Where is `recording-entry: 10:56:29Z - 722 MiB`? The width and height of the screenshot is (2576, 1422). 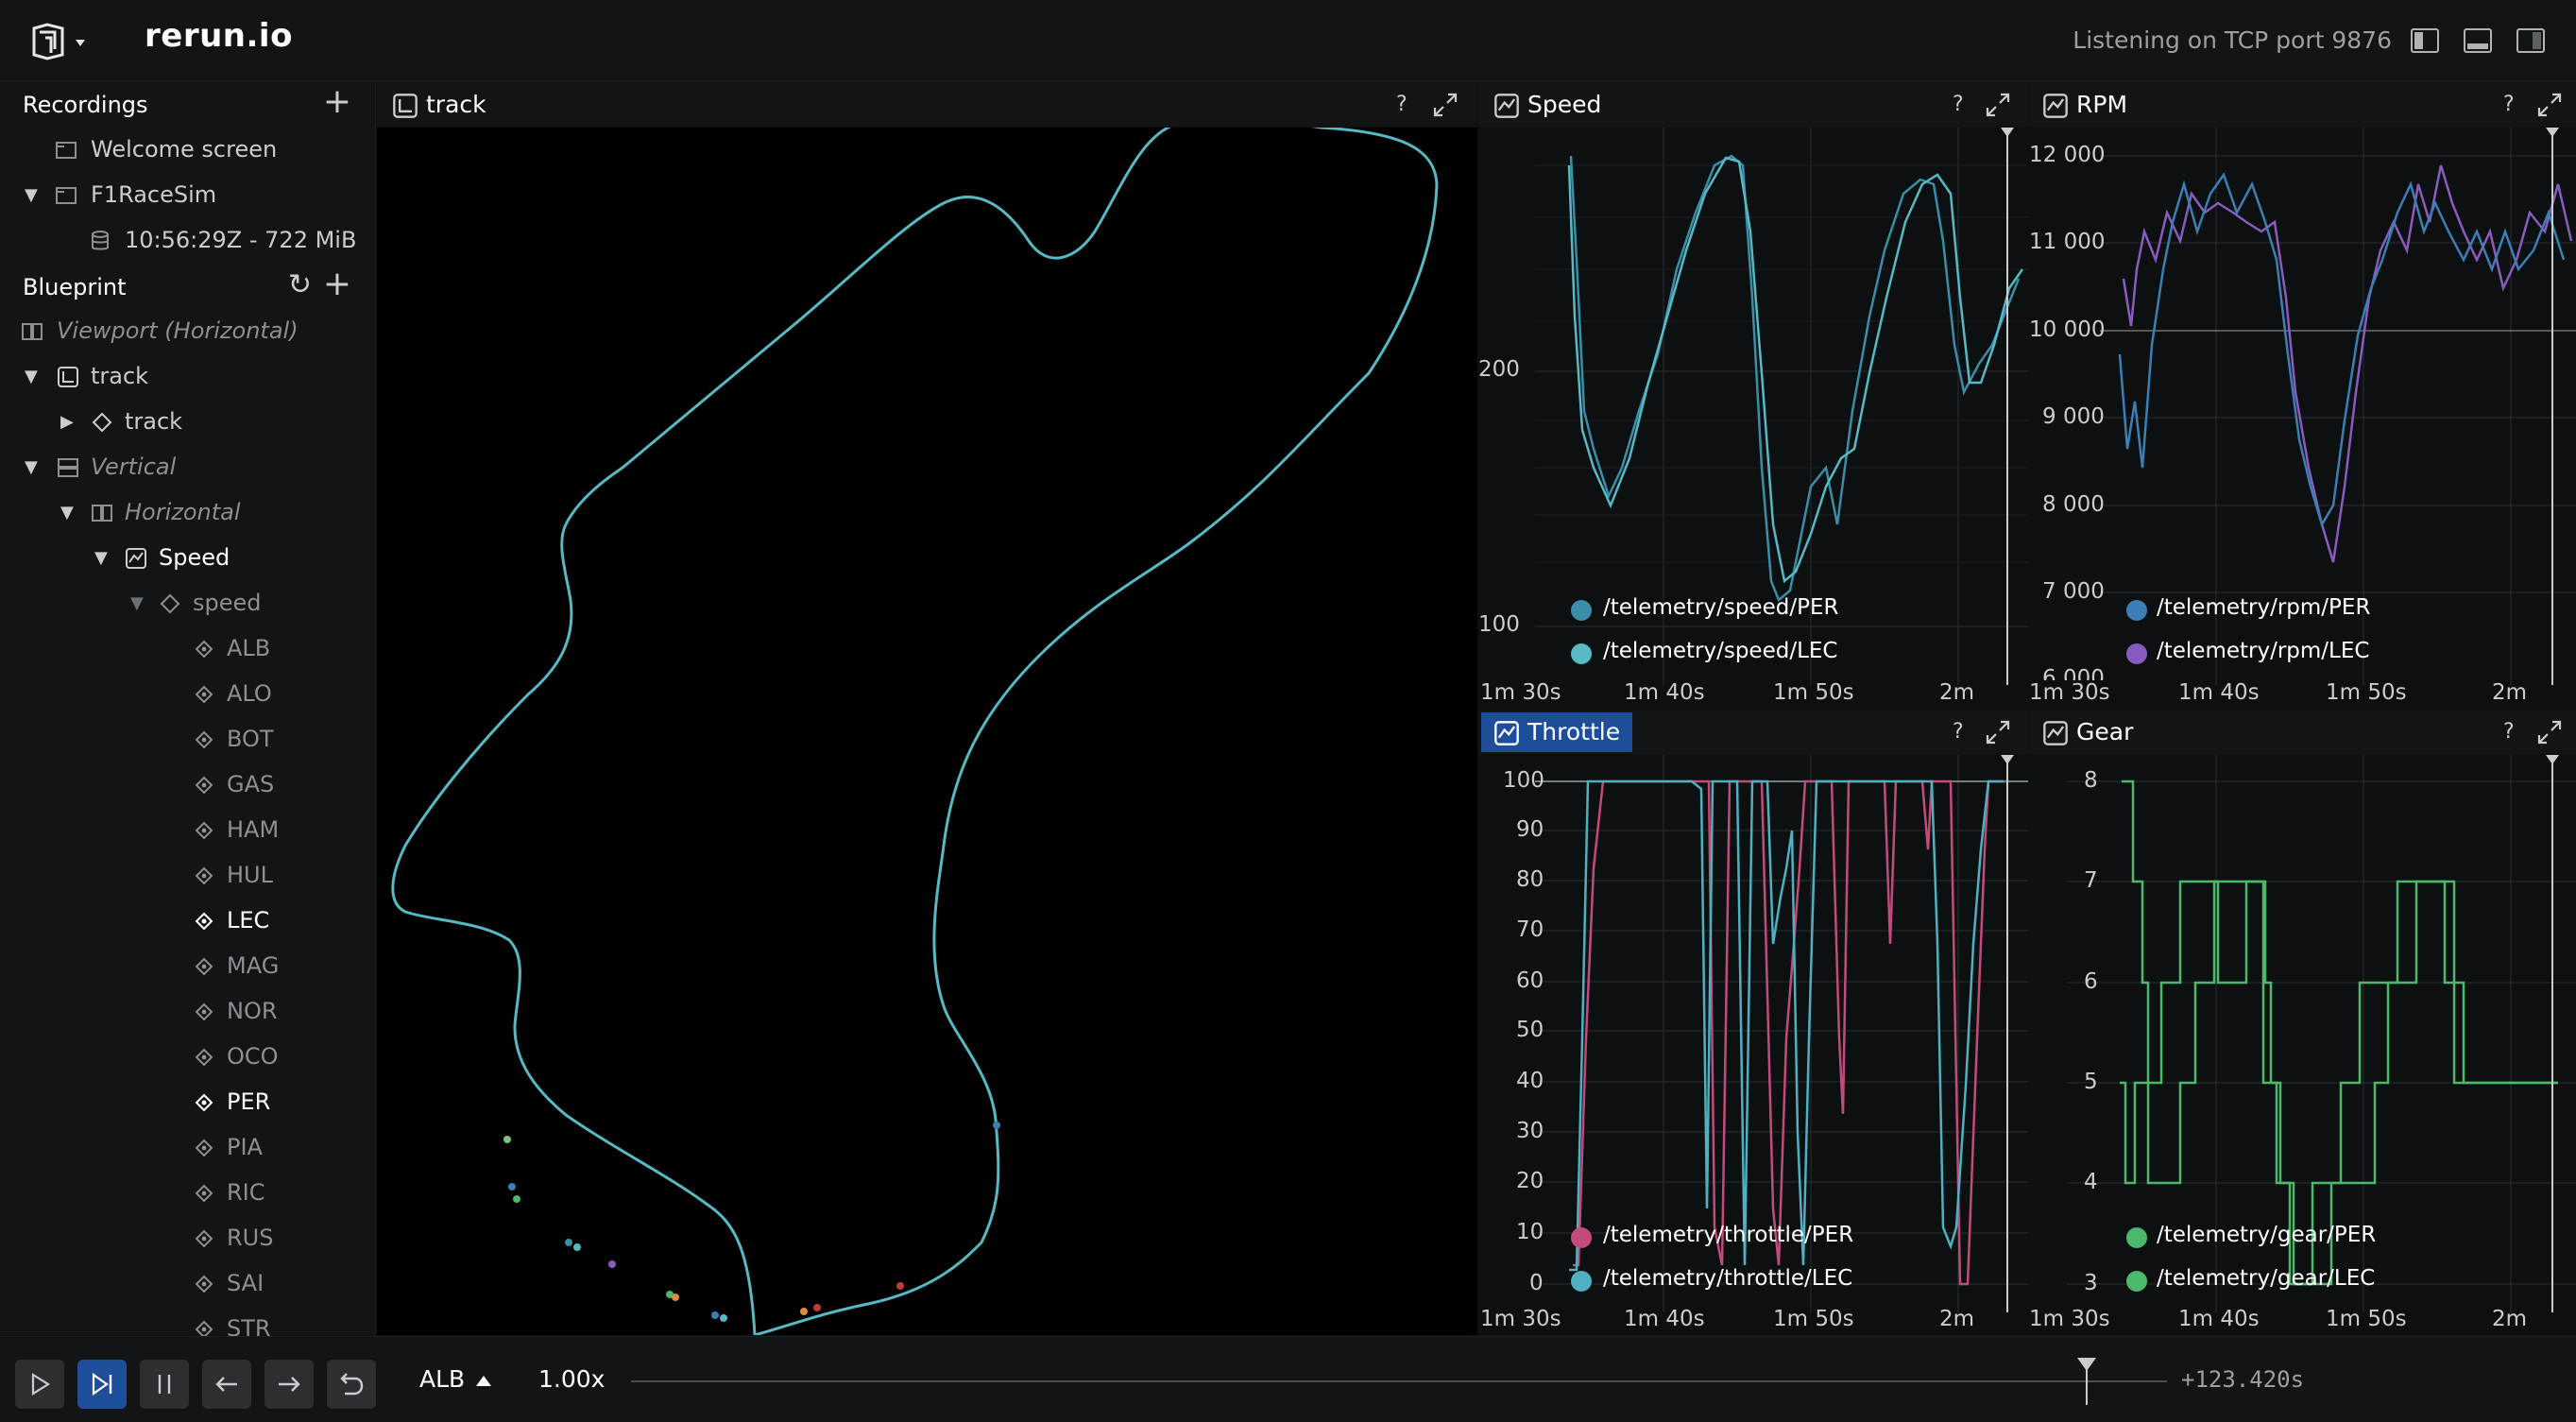
recording-entry: 10:56:29Z - 722 MiB is located at coordinates (188, 241).